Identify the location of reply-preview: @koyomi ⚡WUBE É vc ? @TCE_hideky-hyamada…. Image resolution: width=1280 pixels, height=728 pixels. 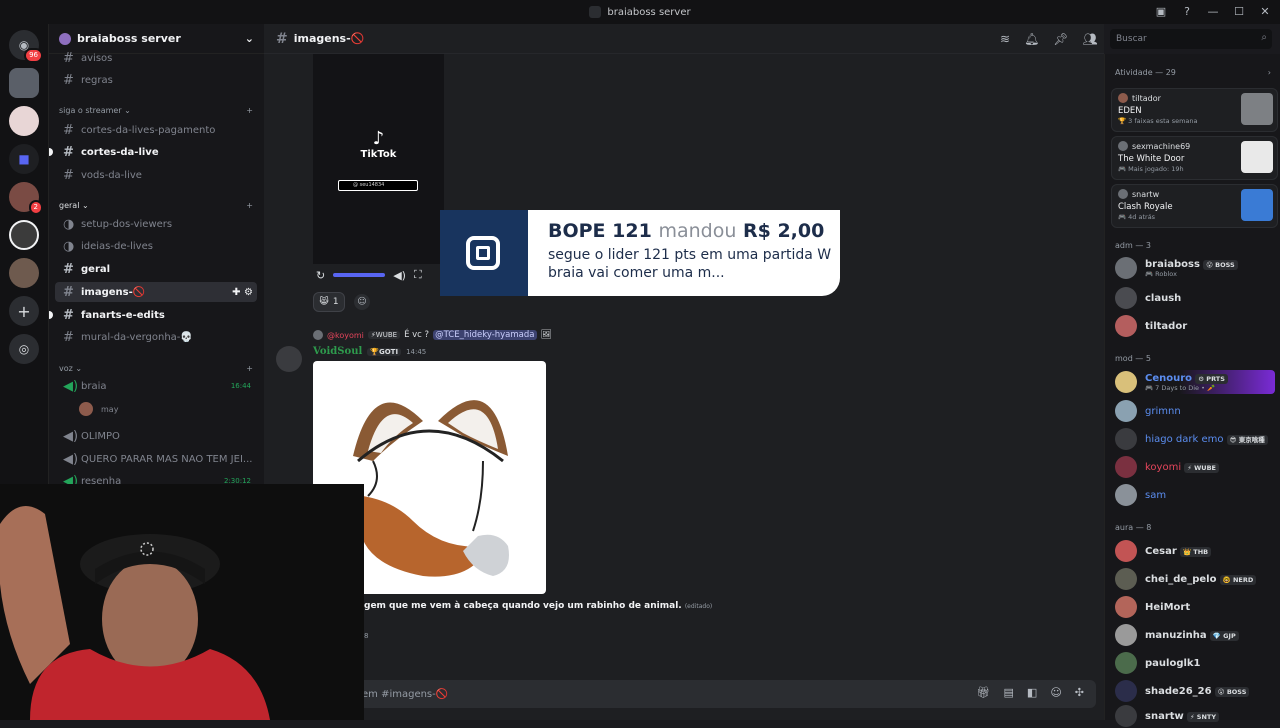
(432, 335).